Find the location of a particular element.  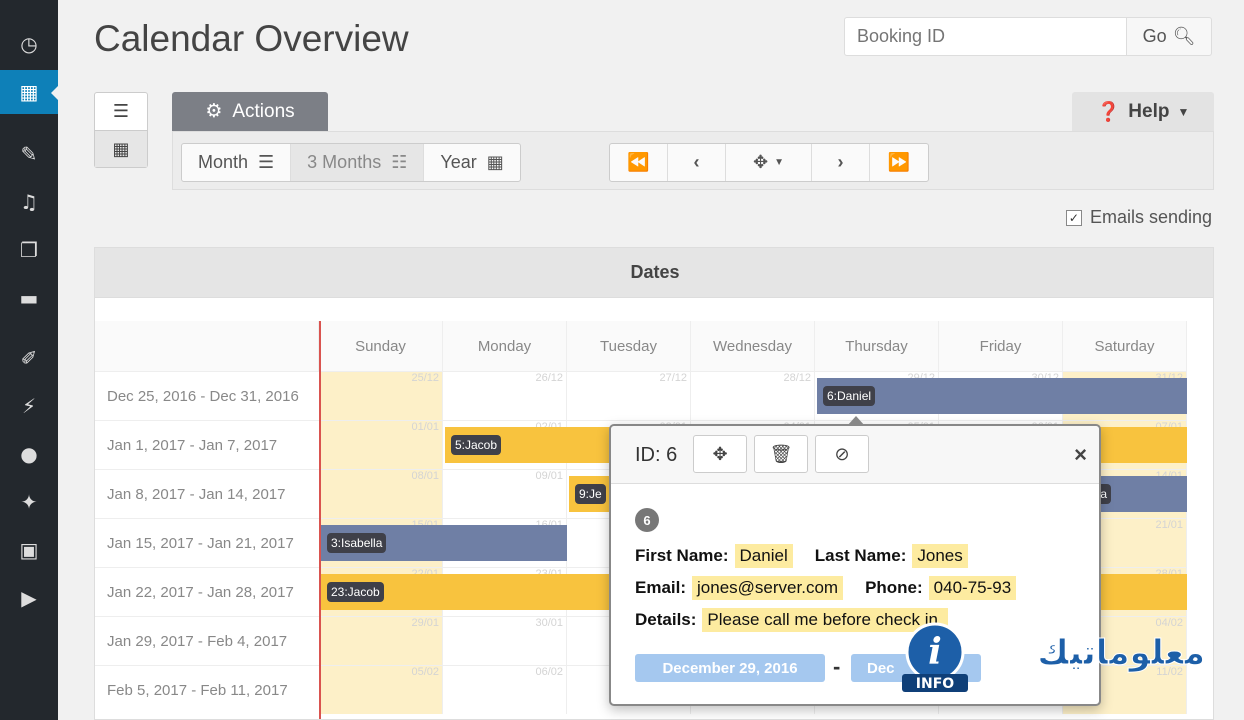

day-cell: 01/01 is located at coordinates (381, 444).